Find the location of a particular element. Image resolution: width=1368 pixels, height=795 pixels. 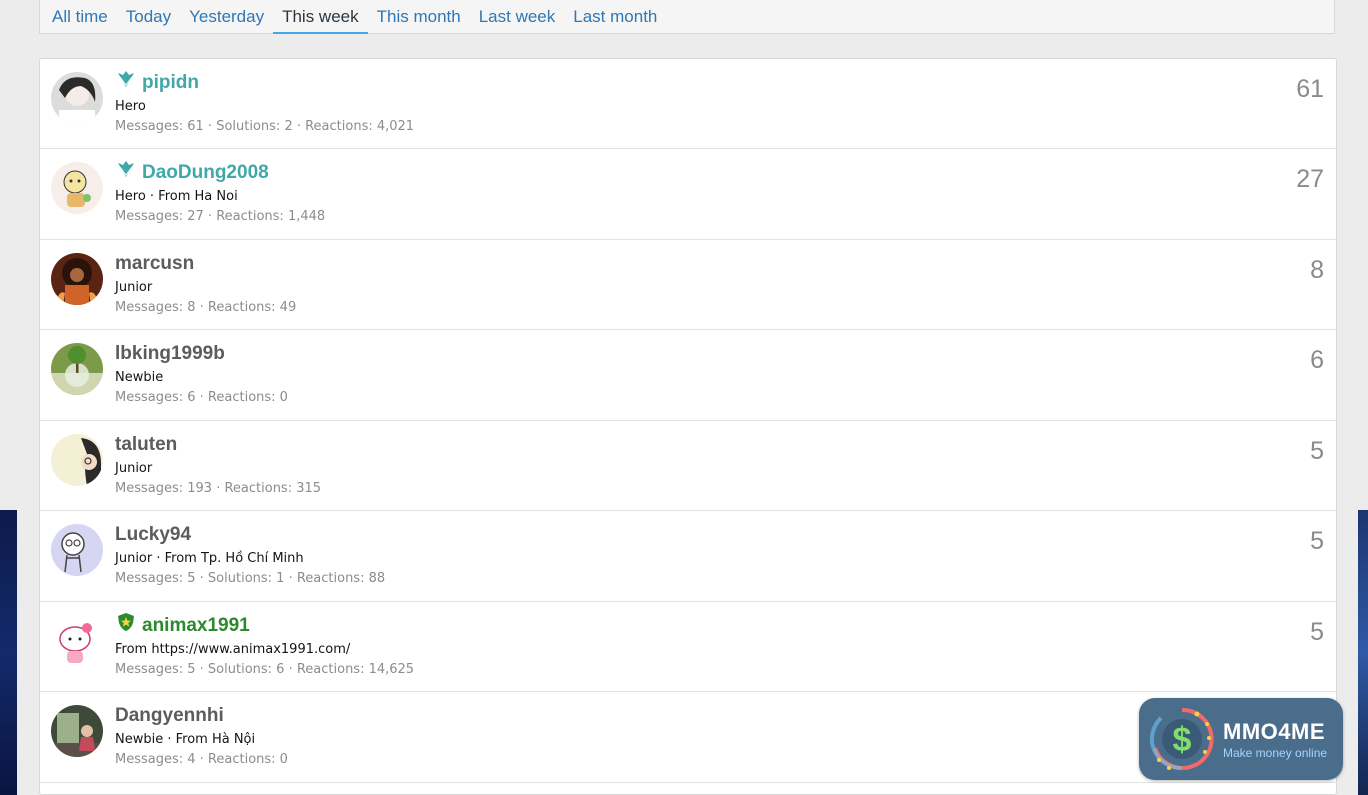

message-count: 27 is located at coordinates (1310, 179).